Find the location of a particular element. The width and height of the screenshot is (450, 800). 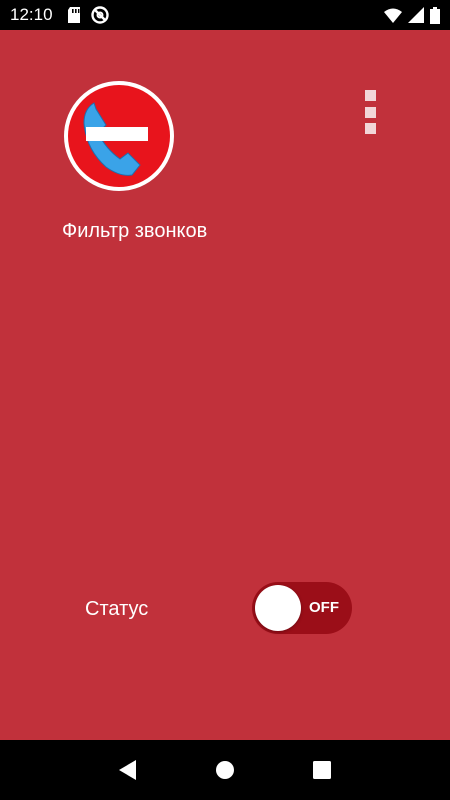

app-title: Фильтр звонков is located at coordinates (135, 231).